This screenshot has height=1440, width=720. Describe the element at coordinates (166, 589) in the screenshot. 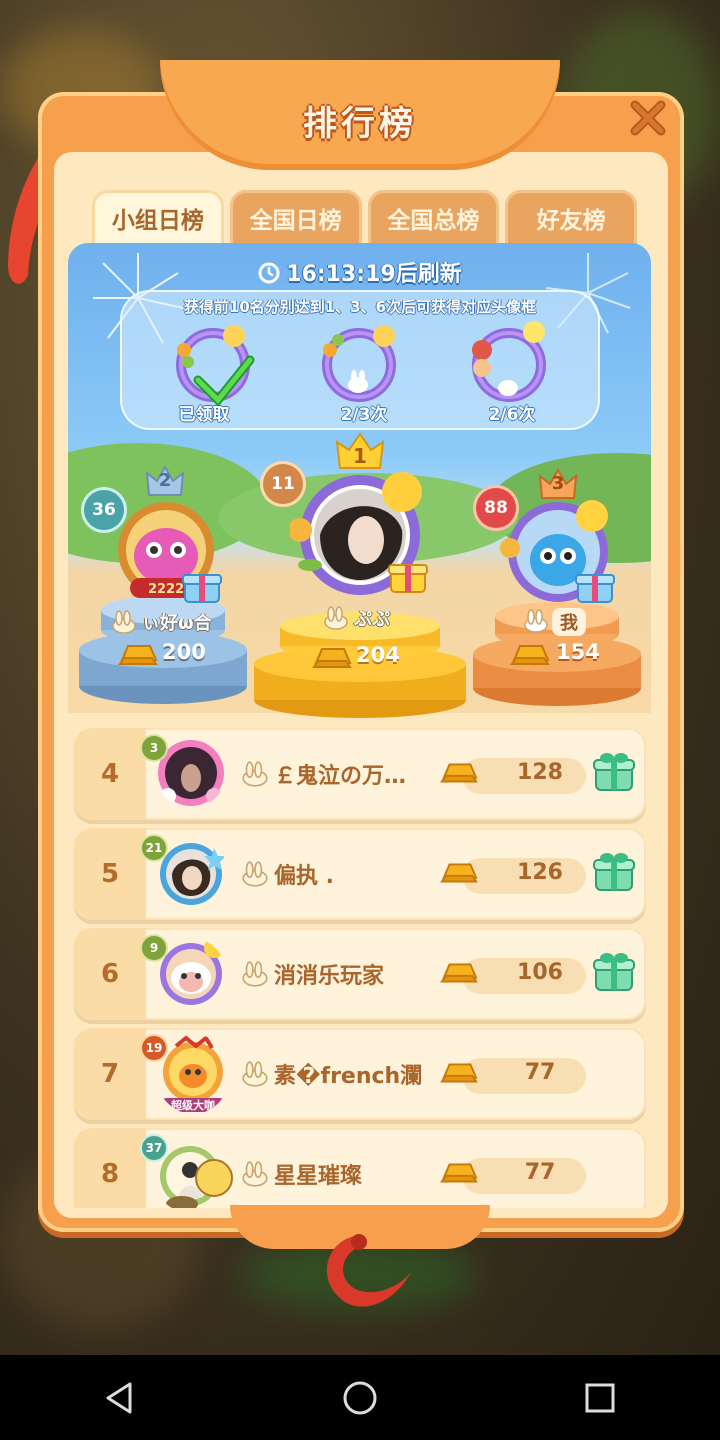

I see `podium-badge-text: 2222` at that location.